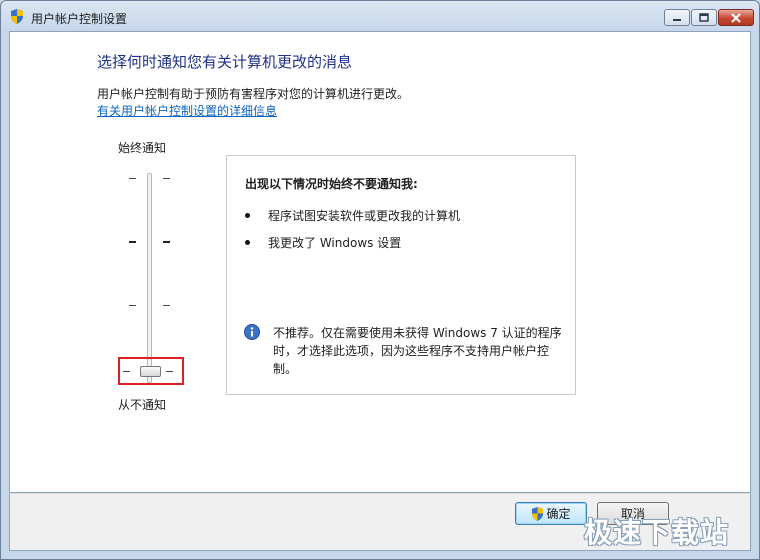 The height and width of the screenshot is (560, 760). What do you see at coordinates (79, 19) in the screenshot?
I see `window-title: 用户帐户控制设置` at bounding box center [79, 19].